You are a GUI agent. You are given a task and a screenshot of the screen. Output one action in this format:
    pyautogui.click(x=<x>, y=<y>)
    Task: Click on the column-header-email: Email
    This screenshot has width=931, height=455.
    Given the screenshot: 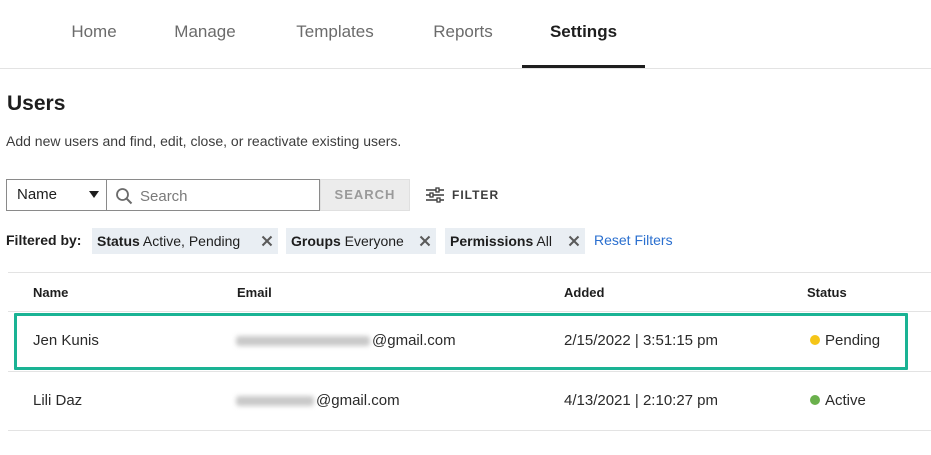 What is the action you would take?
    pyautogui.click(x=254, y=292)
    